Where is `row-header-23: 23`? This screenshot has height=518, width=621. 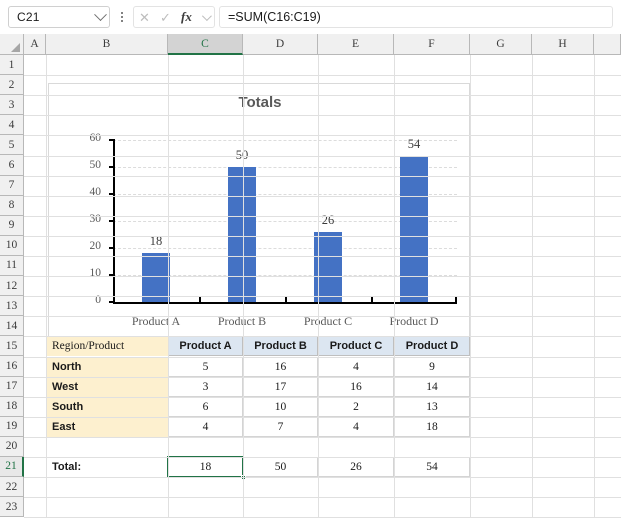
row-header-23: 23 is located at coordinates (12, 507).